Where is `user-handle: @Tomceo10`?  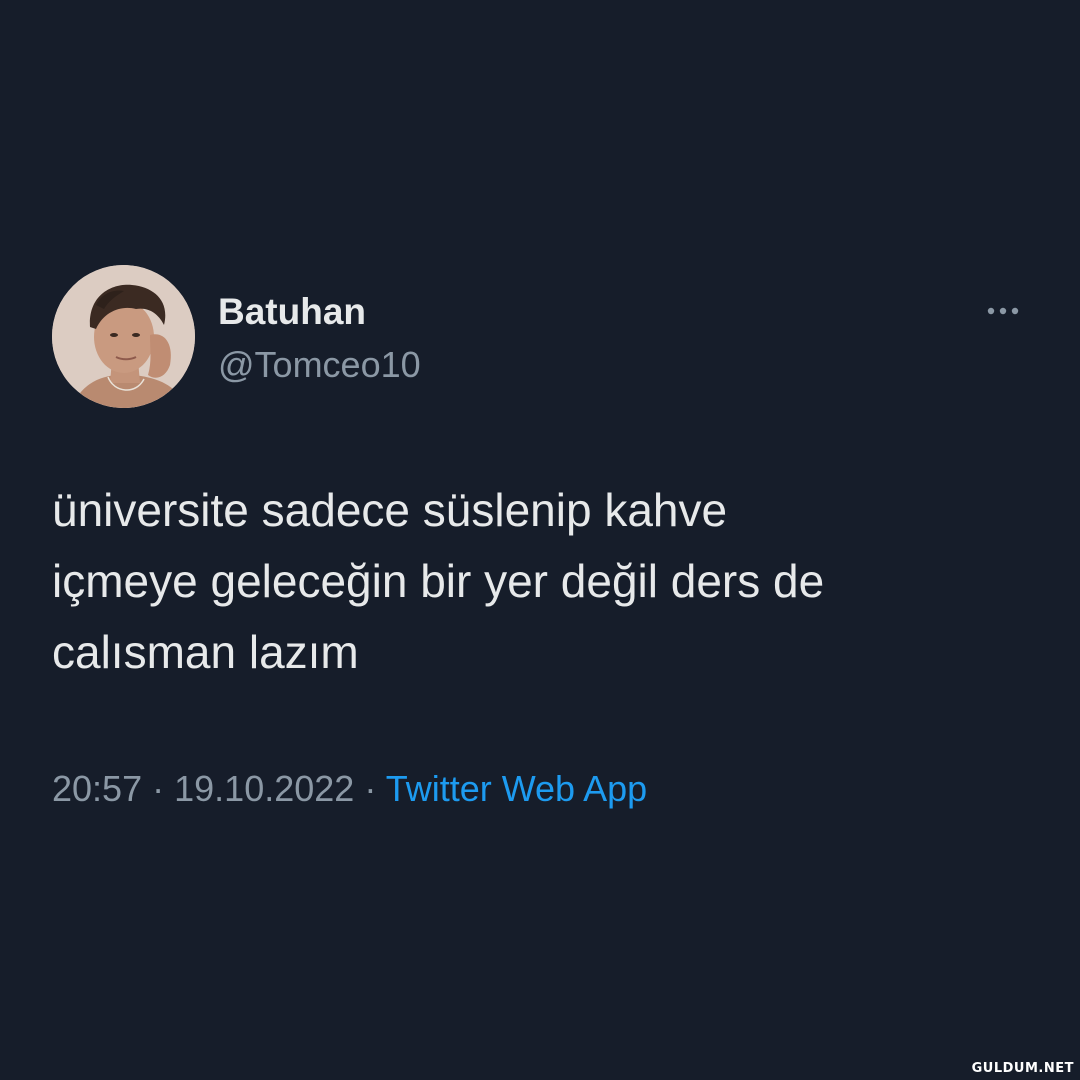
user-handle: @Tomceo10 is located at coordinates (319, 365).